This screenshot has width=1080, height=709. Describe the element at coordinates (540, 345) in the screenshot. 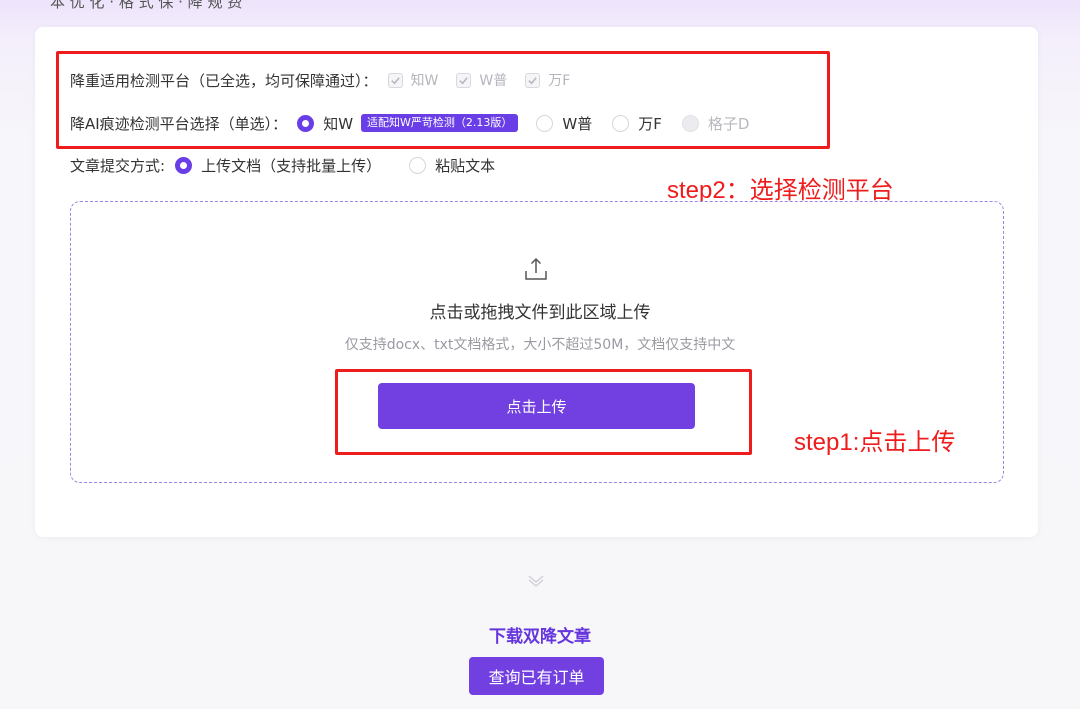

I see `dropzone-hint: 仅支持docx、txt文档格式，大小不超过50M，文档仅支持中文` at that location.